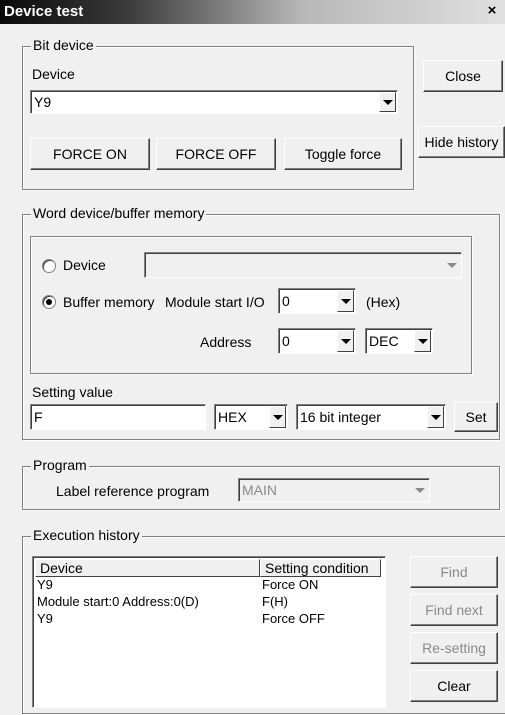 This screenshot has width=505, height=715. What do you see at coordinates (454, 686) in the screenshot?
I see `clear-button: Clear` at bounding box center [454, 686].